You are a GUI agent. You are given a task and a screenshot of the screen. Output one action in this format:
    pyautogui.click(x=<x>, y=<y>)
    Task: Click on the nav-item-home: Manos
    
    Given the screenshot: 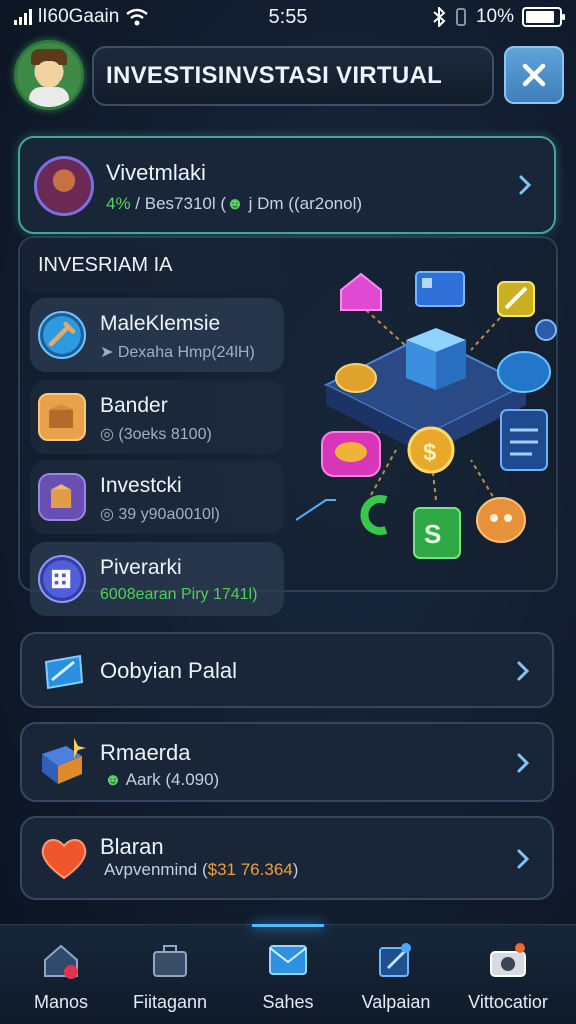 What is the action you would take?
    pyautogui.click(x=61, y=978)
    